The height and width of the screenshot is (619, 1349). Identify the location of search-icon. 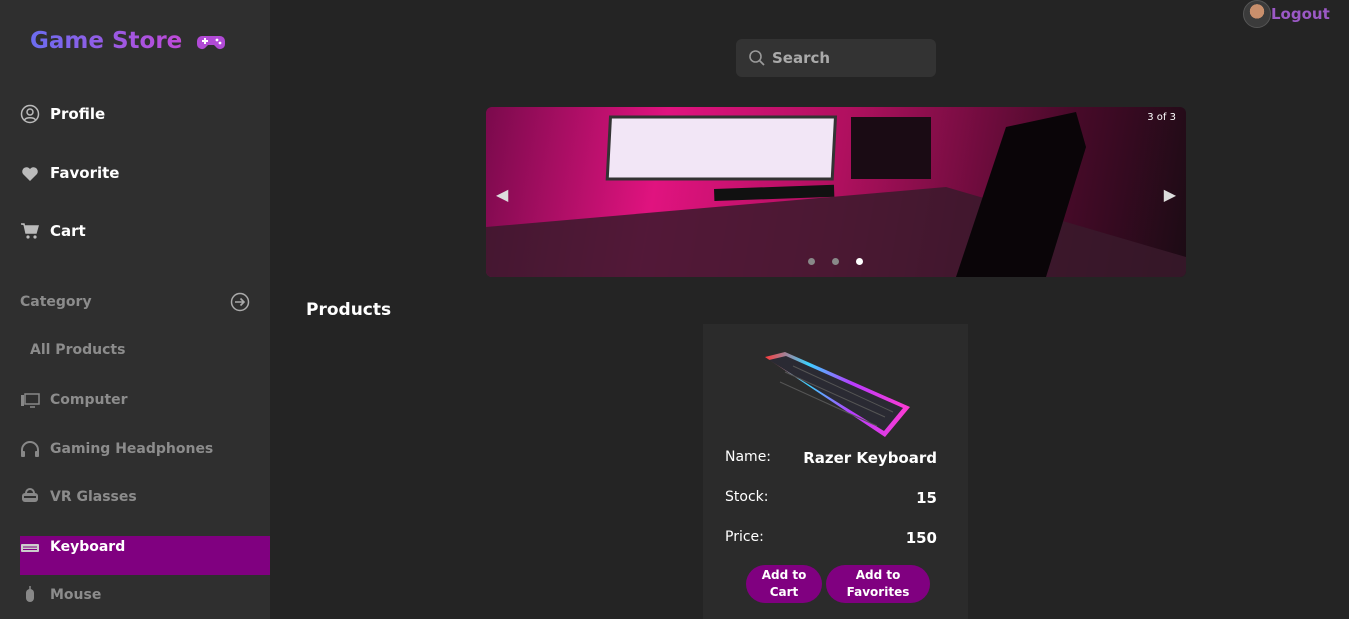
(757, 58).